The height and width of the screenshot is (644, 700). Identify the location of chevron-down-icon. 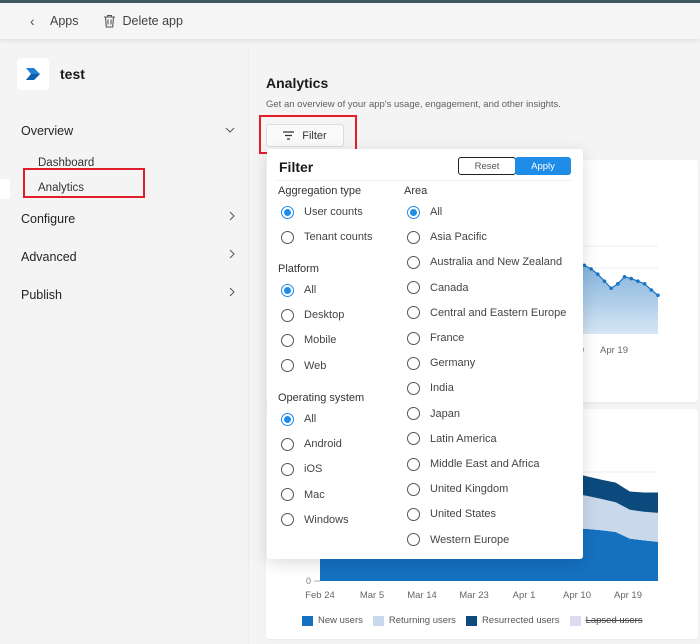
(230, 129).